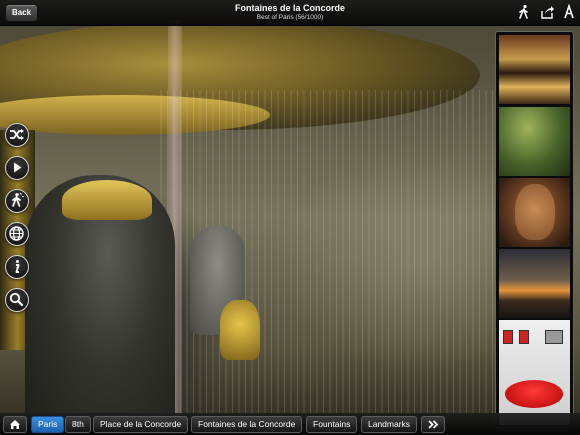 The height and width of the screenshot is (435, 580). I want to click on mask-shape, so click(535, 212).